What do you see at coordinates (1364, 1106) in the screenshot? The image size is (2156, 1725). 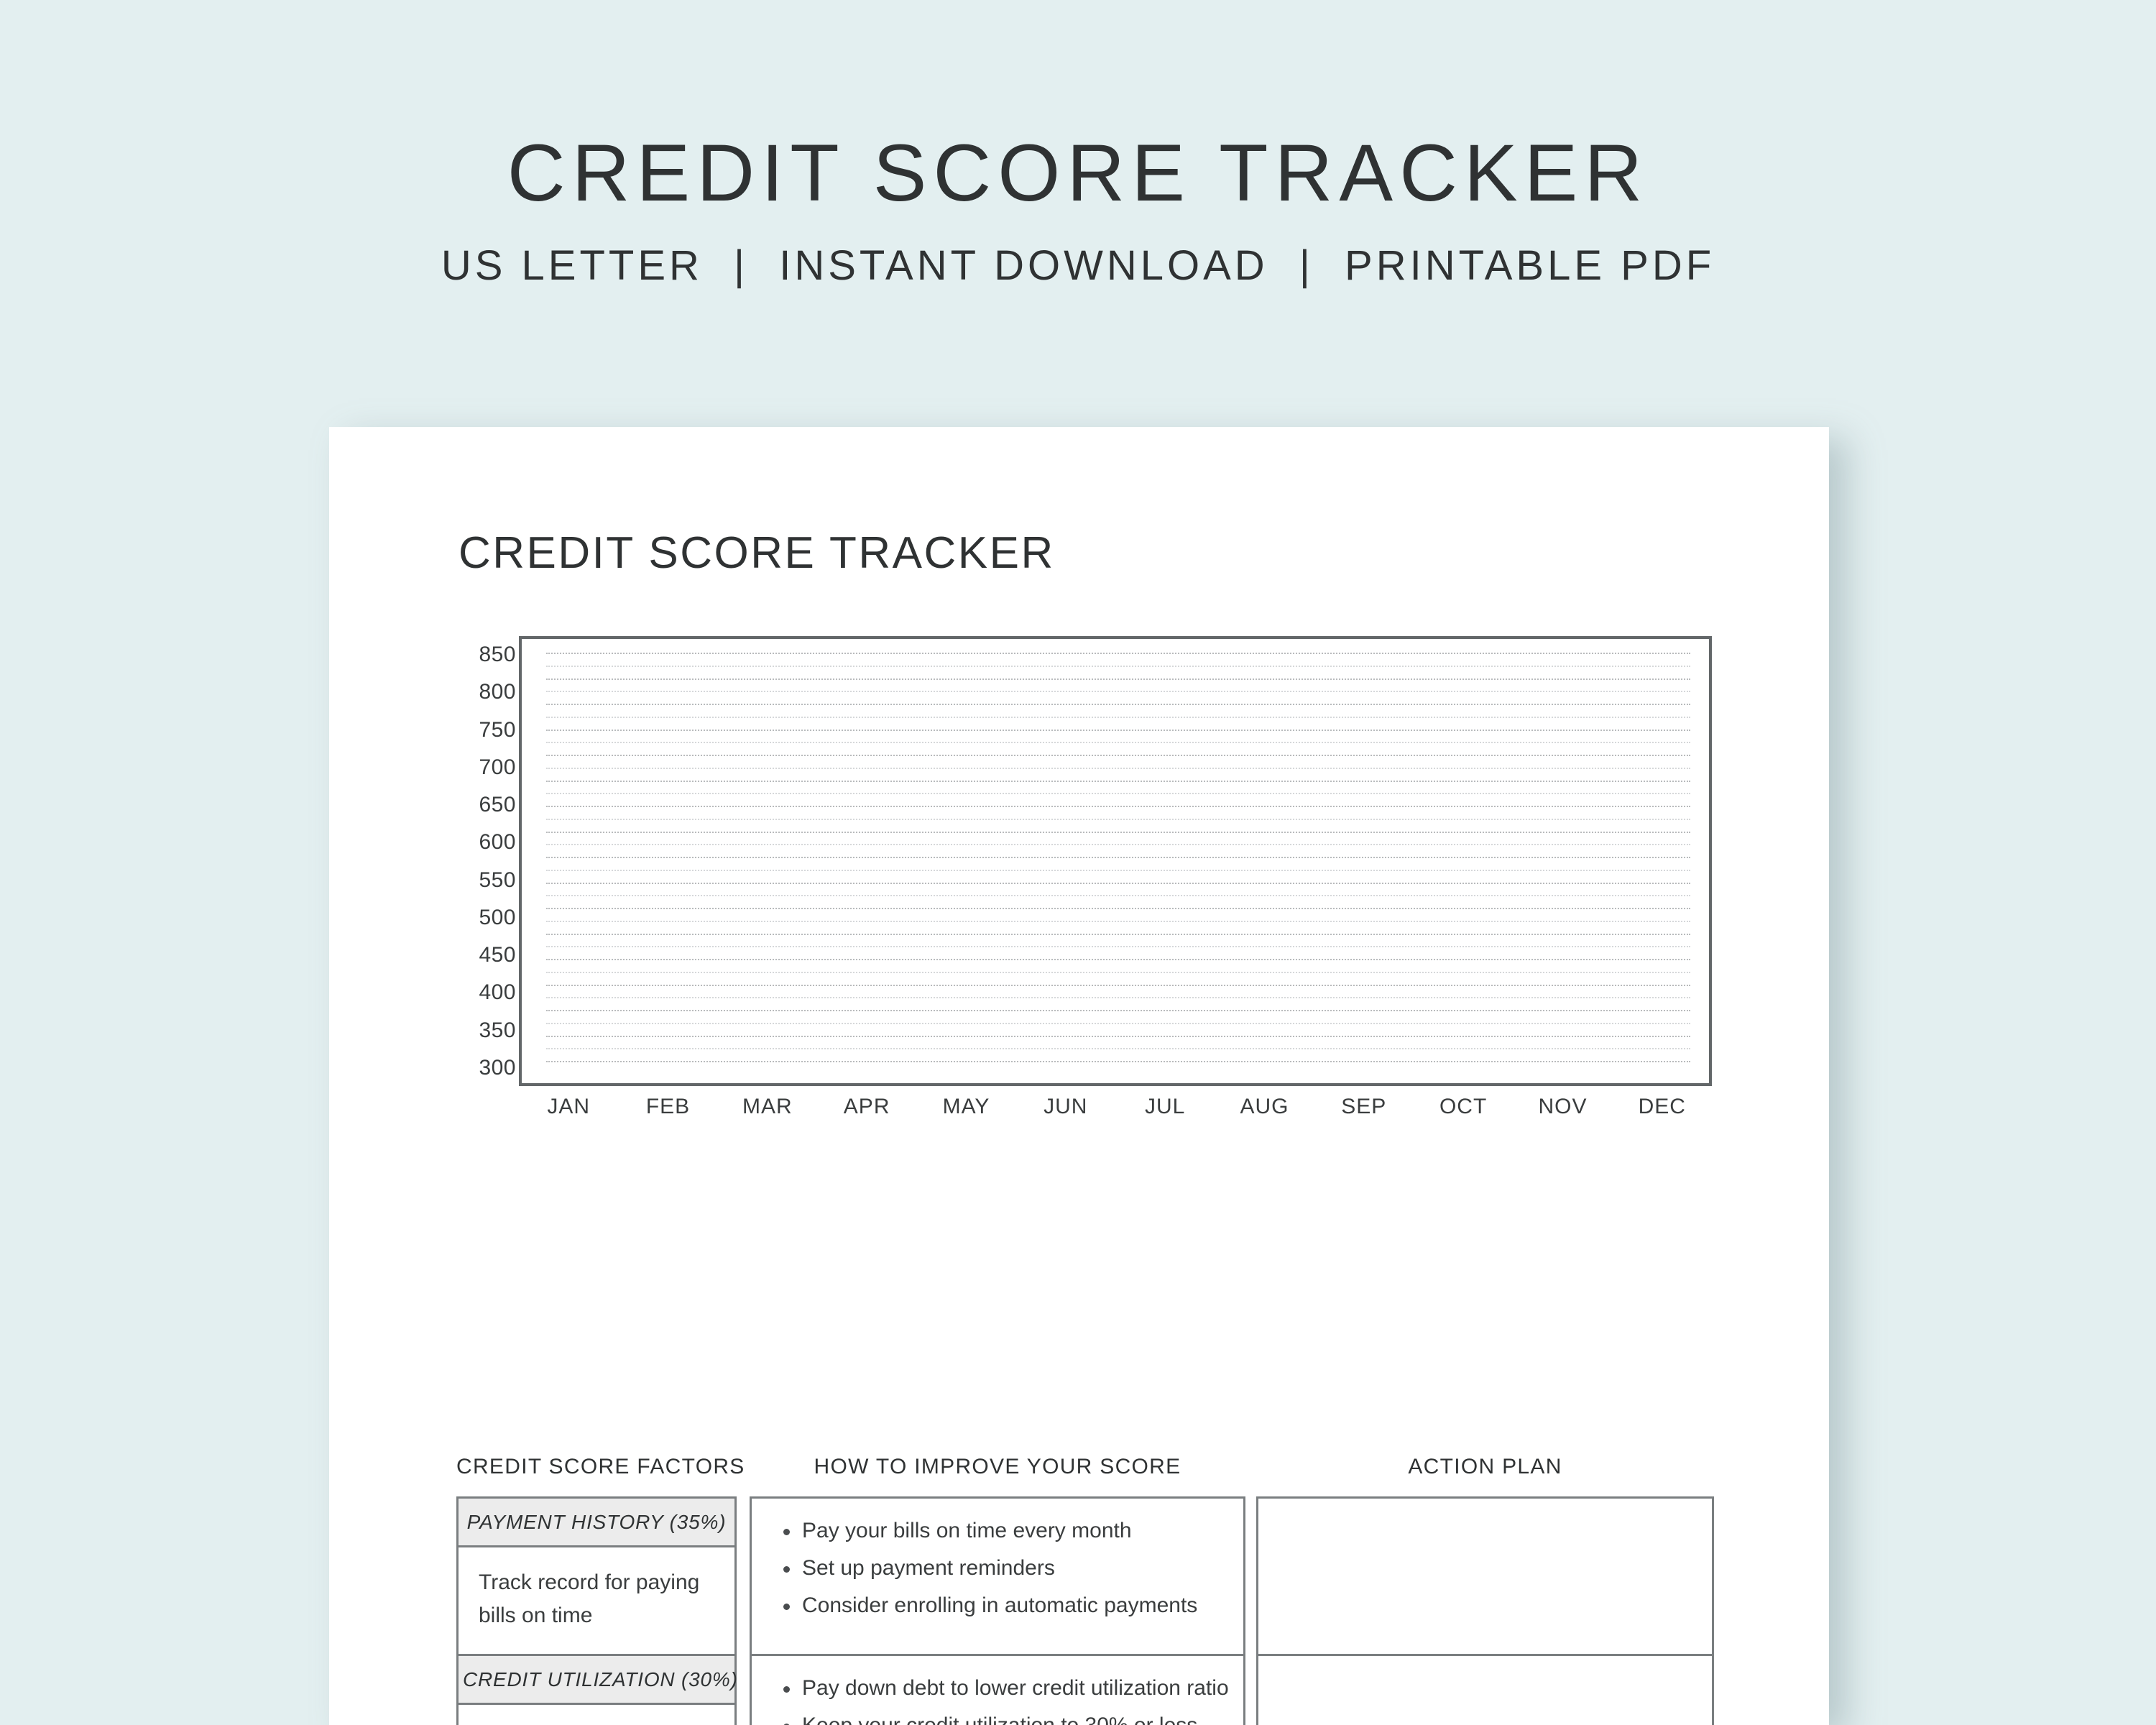 I see `chart-x-tick: SEP` at bounding box center [1364, 1106].